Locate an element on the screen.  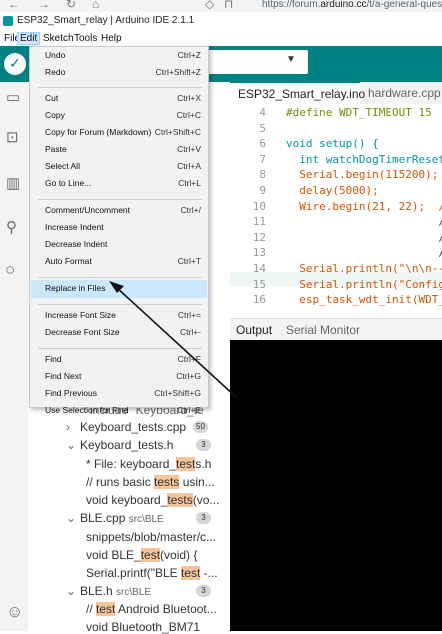
menu-item-shortcut: Ctrl+Shift+C is located at coordinates (178, 132).